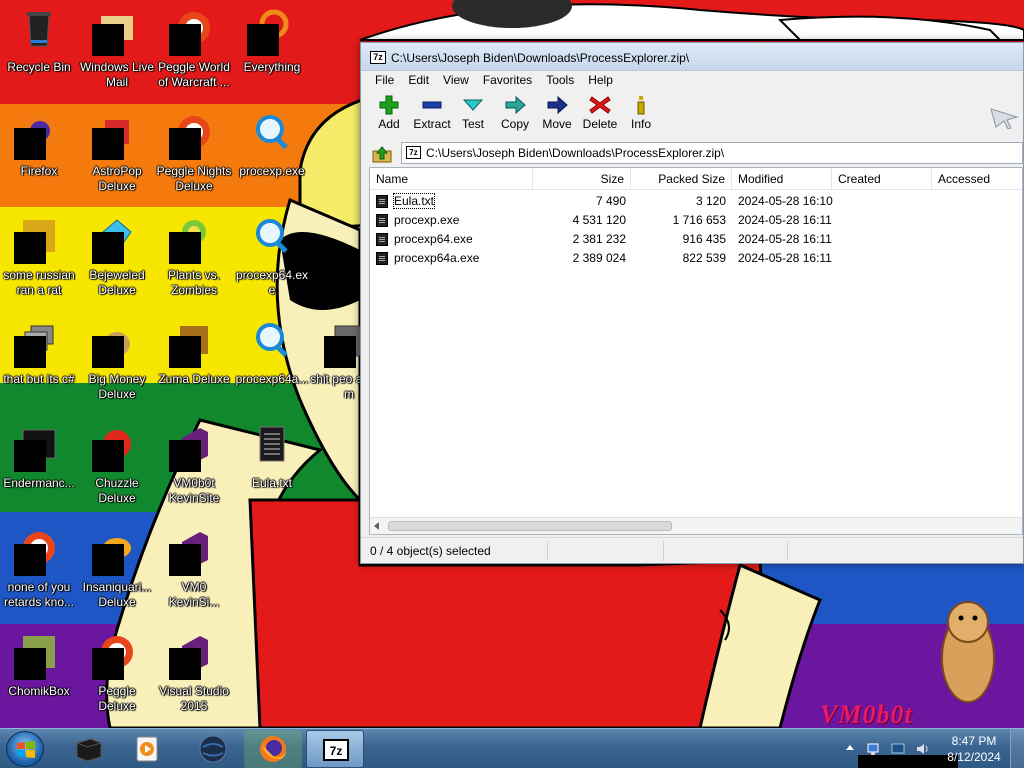 This screenshot has height=768, width=1024. I want to click on desktop-icon: AstroPop Deluxe, so click(117, 158).